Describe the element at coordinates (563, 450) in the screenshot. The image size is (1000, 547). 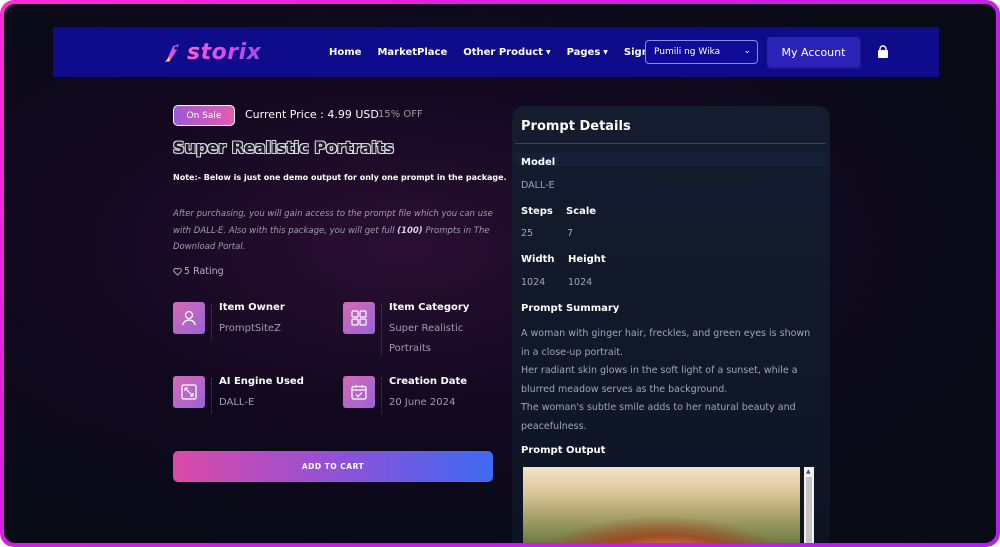
I see `prompt-output-label: Prompt Output` at that location.